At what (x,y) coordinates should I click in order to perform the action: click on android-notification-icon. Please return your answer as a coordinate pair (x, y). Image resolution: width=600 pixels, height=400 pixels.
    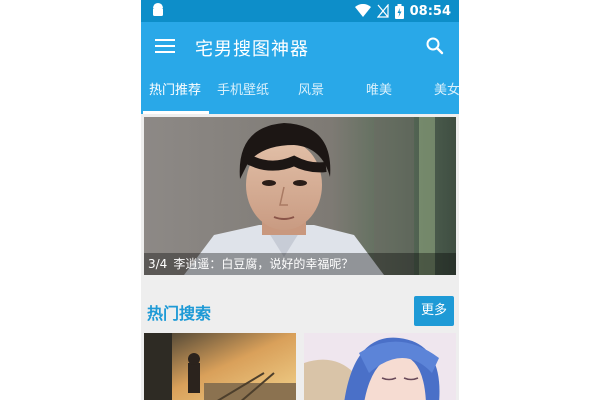
    Looking at the image, I should click on (158, 9).